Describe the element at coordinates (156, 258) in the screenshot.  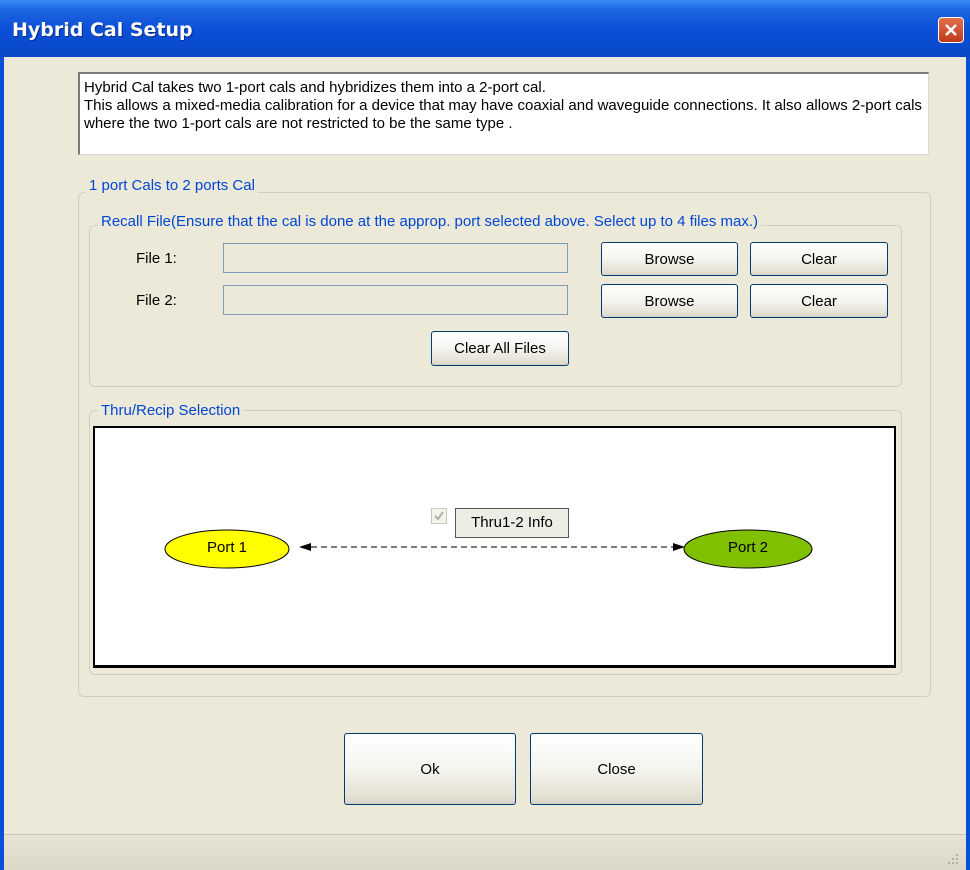
I see `file-1-label: File 1:` at that location.